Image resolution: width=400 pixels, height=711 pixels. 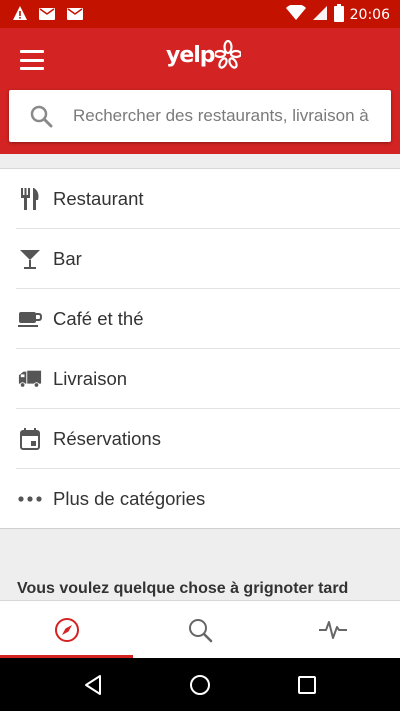 I want to click on bottom-tab-bar, so click(x=200, y=629).